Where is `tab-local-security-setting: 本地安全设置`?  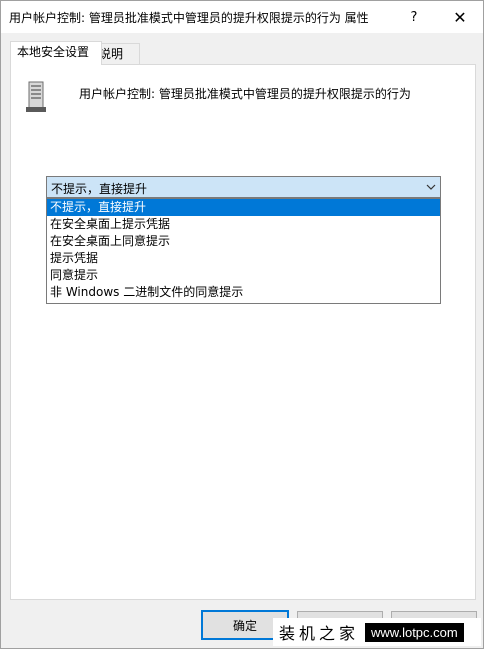 tab-local-security-setting: 本地安全设置 is located at coordinates (56, 53).